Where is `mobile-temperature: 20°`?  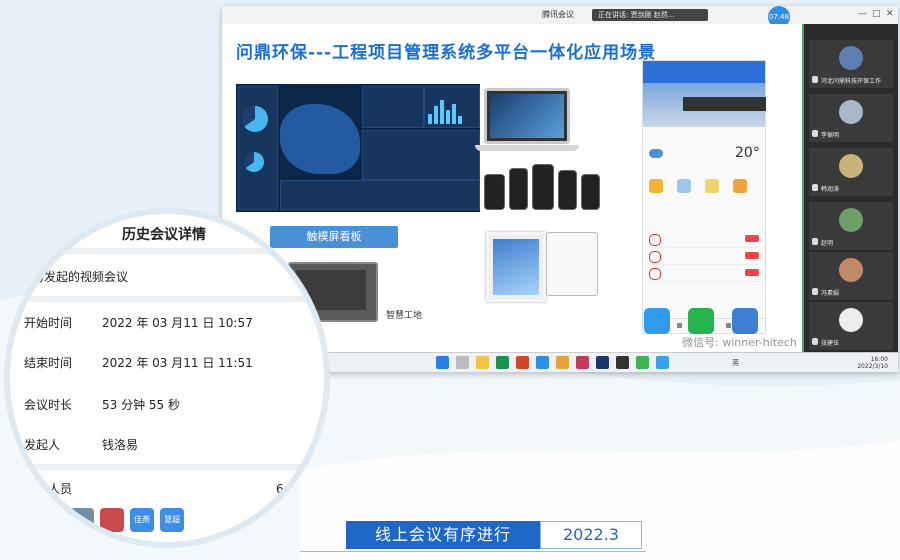
mobile-temperature: 20° is located at coordinates (747, 153).